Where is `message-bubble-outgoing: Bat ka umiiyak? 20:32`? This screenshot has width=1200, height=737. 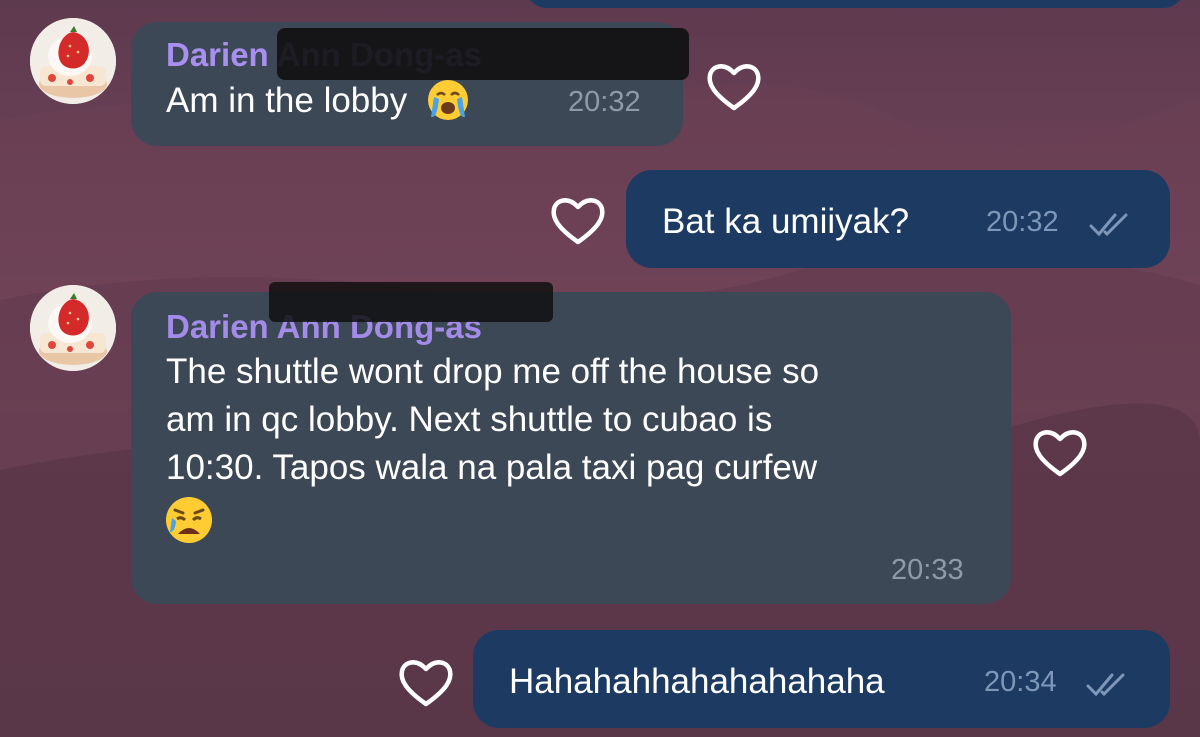 message-bubble-outgoing: Bat ka umiiyak? 20:32 is located at coordinates (898, 219).